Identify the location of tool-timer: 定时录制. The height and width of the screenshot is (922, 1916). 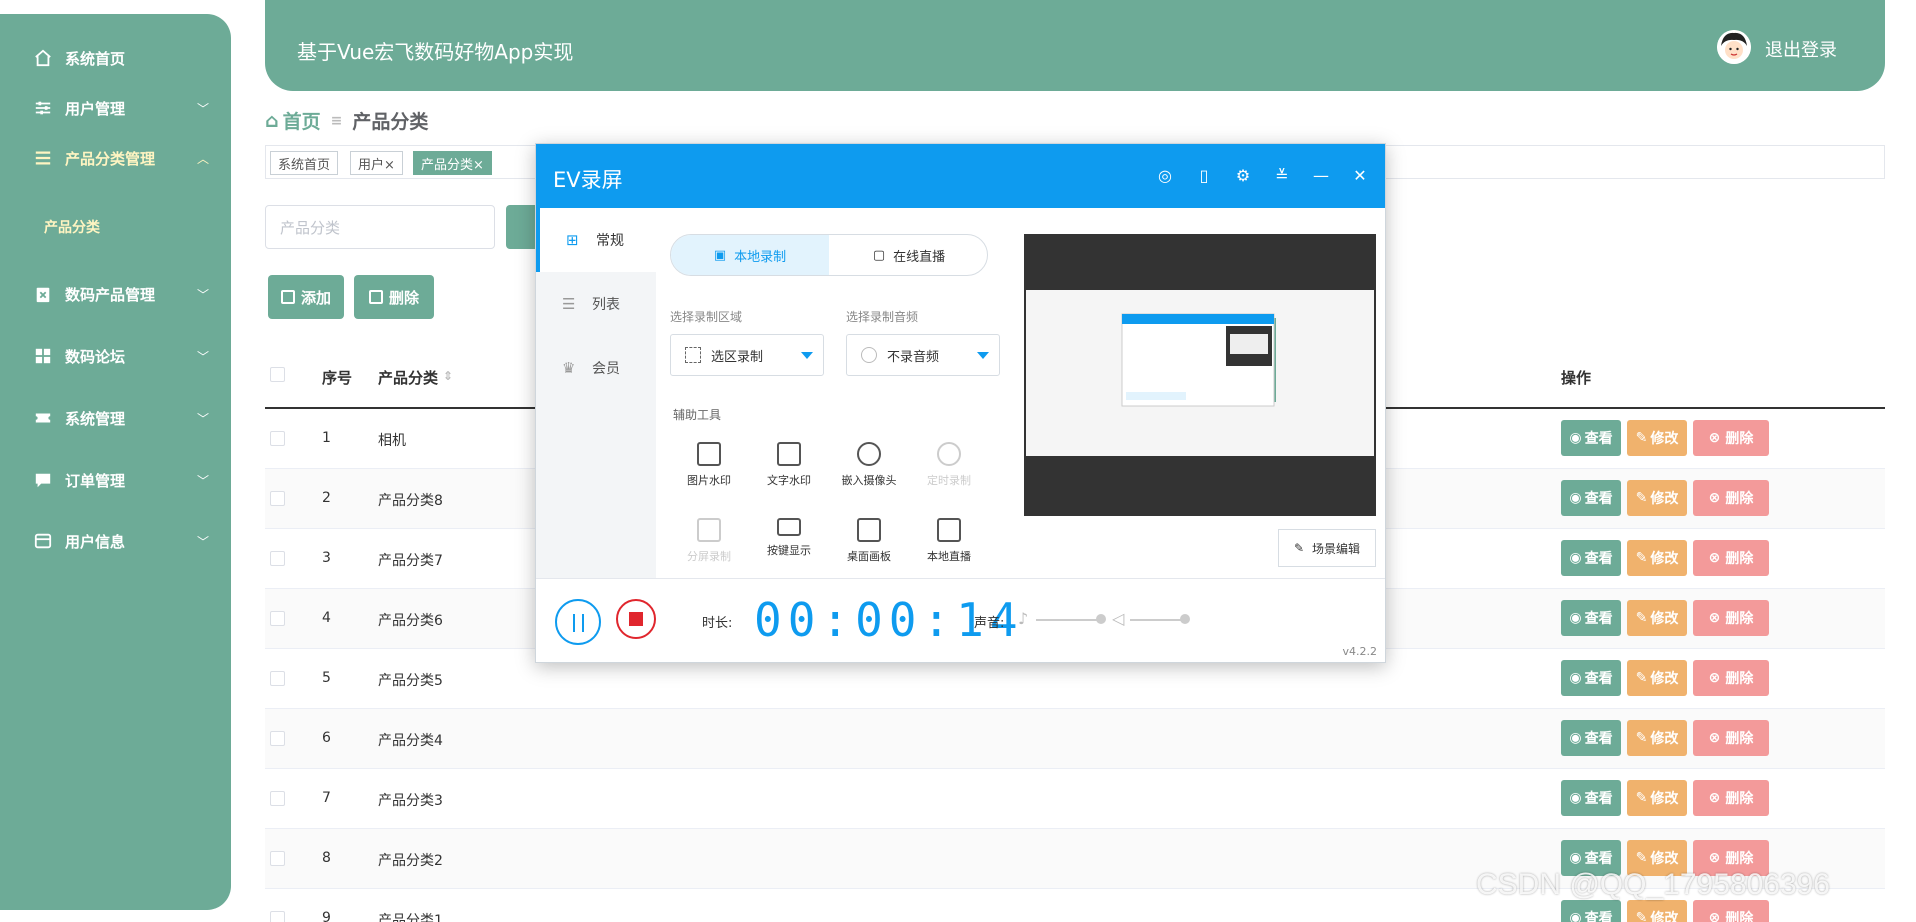
(949, 465).